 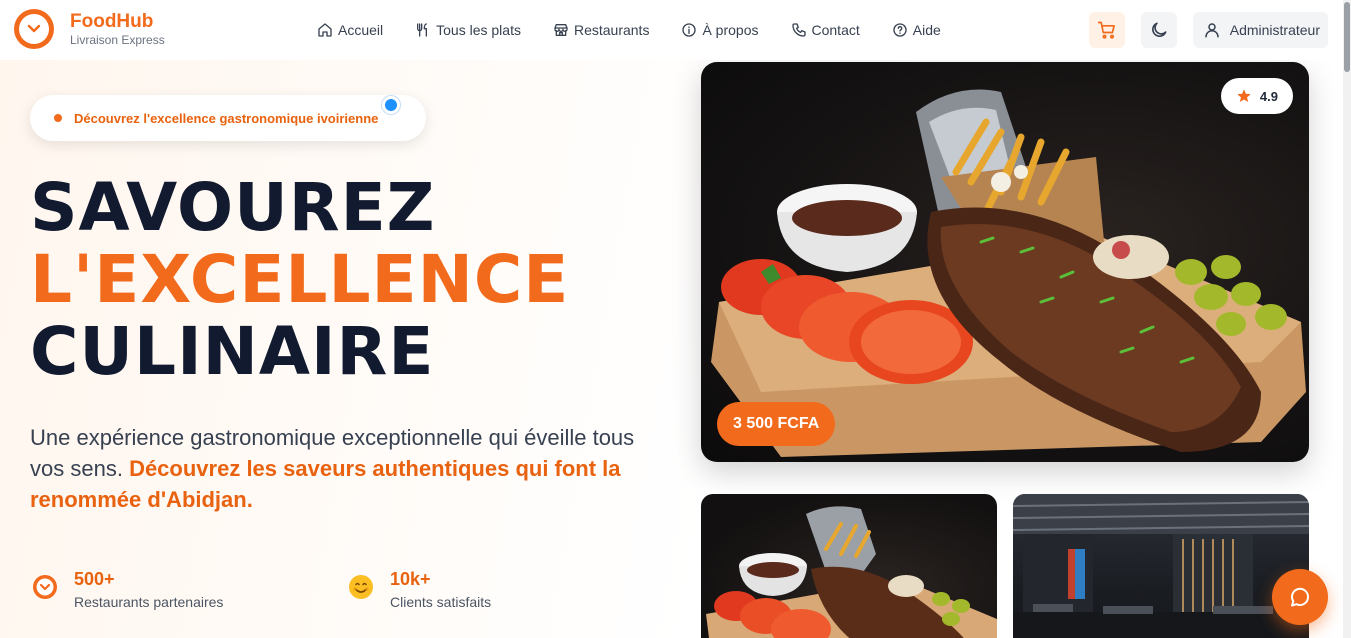 I want to click on nav-link-label: Accueil, so click(x=361, y=30).